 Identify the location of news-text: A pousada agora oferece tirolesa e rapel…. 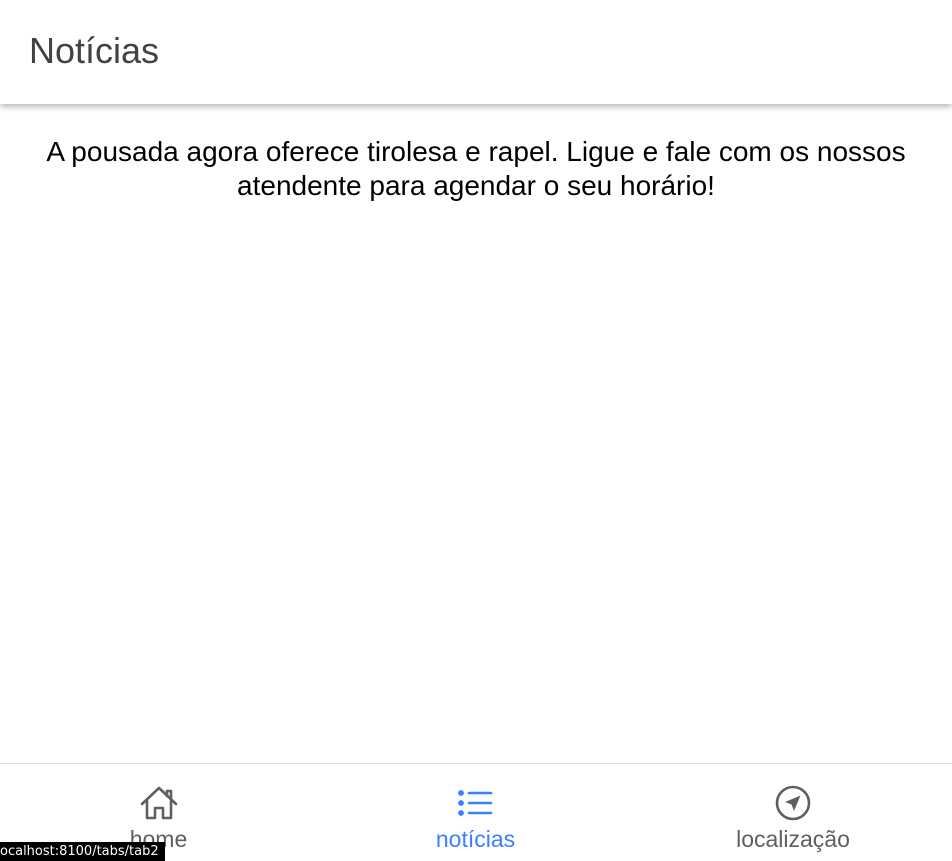
(476, 168).